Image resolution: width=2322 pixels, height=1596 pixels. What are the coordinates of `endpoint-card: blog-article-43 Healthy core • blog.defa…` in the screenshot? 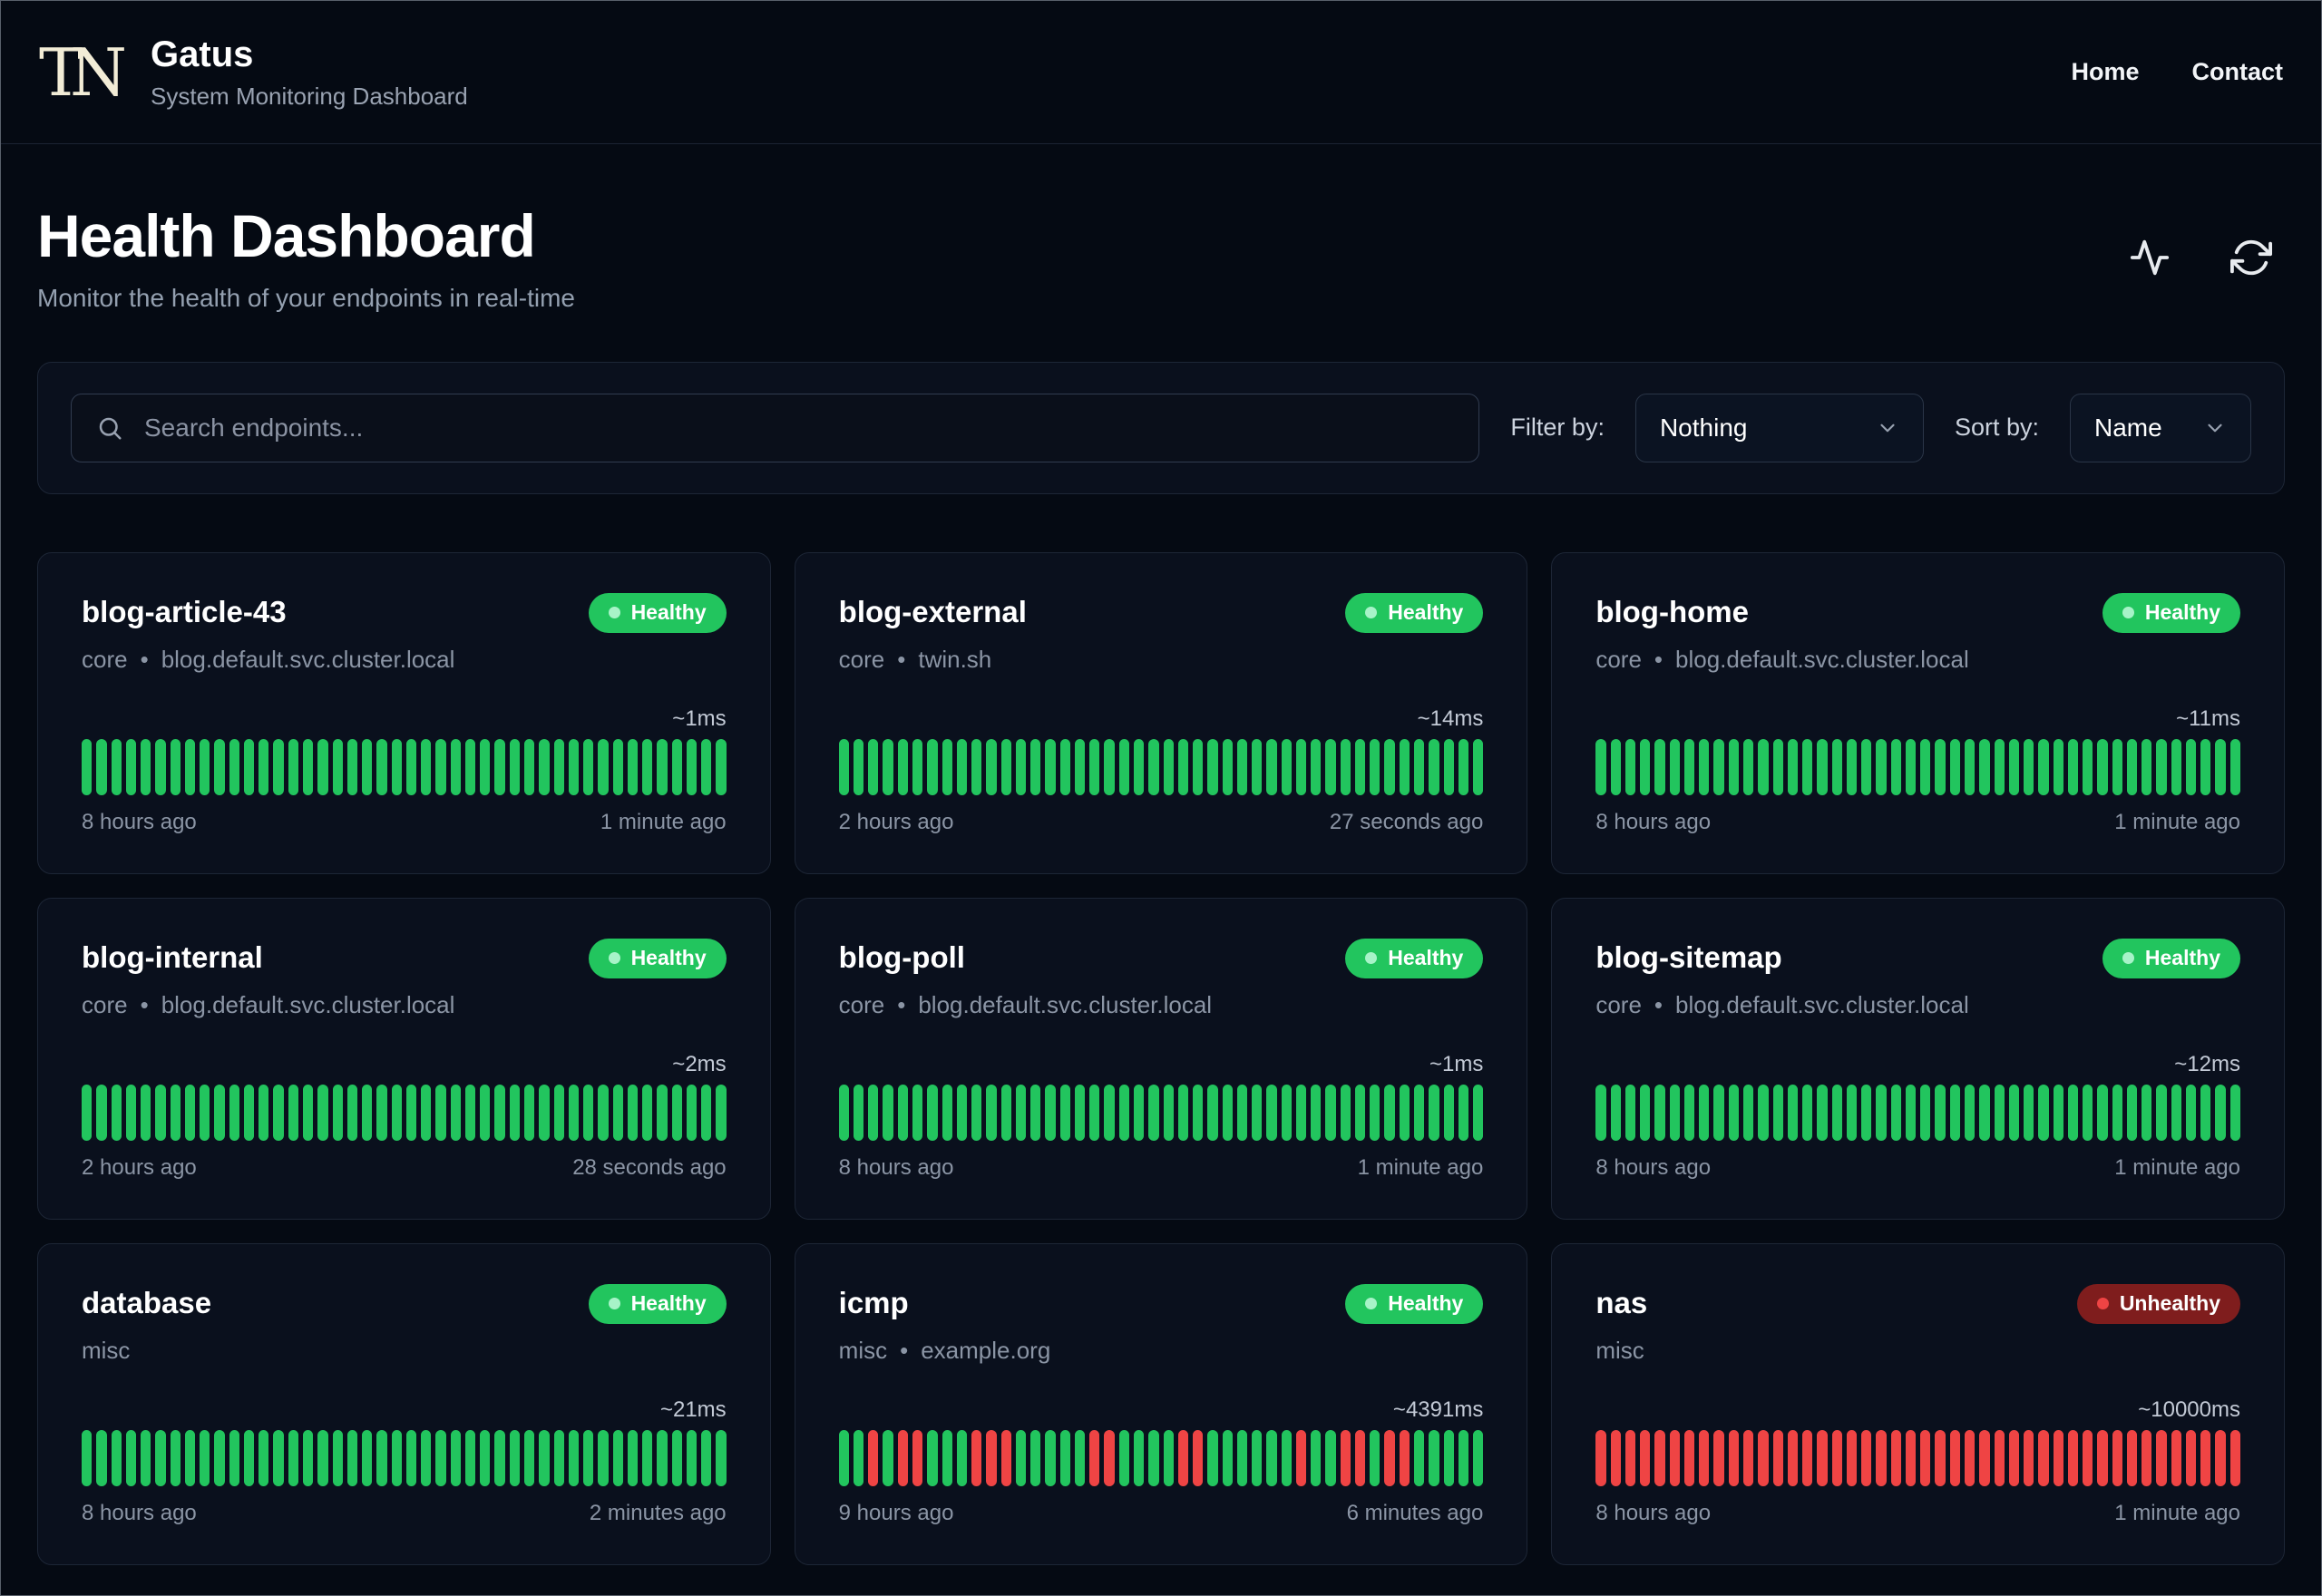 It's located at (404, 712).